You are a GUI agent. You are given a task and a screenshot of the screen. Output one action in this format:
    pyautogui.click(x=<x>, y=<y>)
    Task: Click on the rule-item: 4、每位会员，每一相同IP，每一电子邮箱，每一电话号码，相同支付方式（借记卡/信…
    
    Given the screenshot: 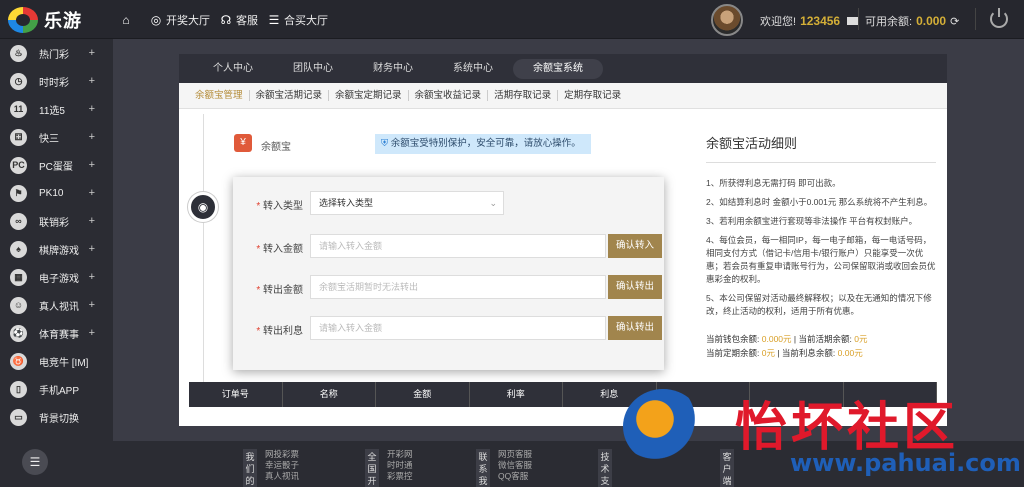 What is the action you would take?
    pyautogui.click(x=821, y=259)
    